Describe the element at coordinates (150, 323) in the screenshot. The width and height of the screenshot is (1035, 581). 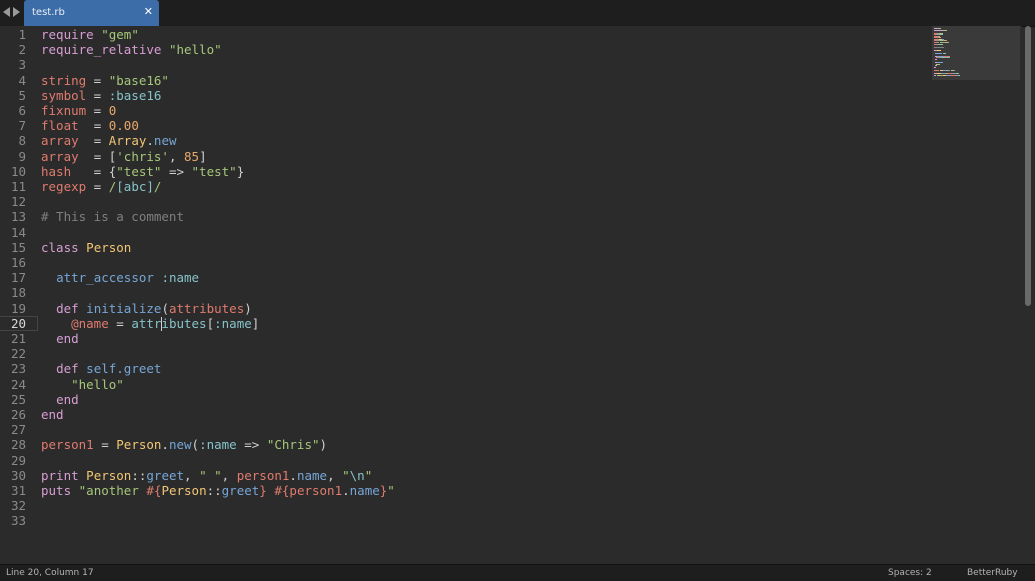
I see `code-line: @name = attributes[:name]` at that location.